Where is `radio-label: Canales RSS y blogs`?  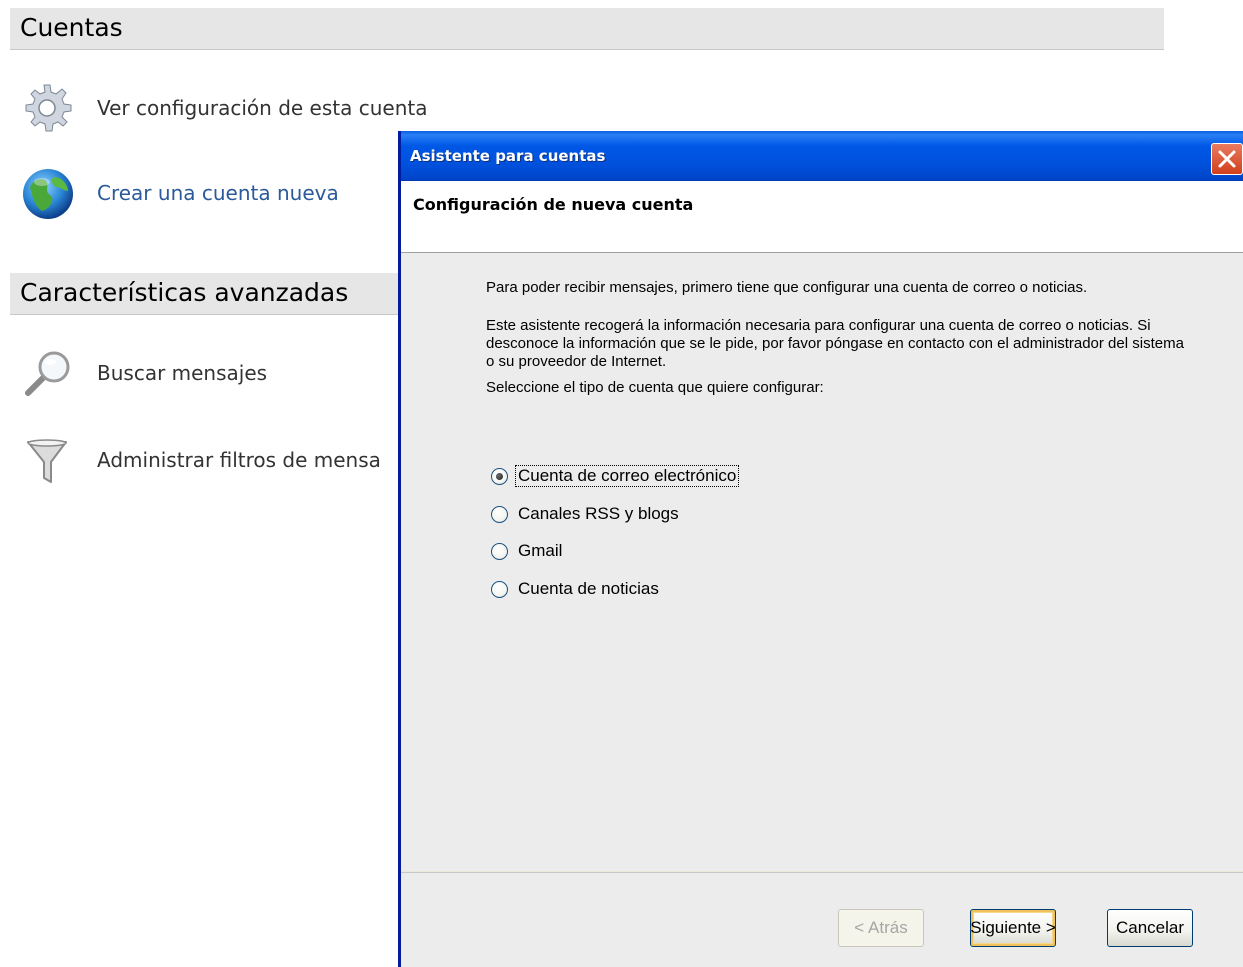
radio-label: Canales RSS y blogs is located at coordinates (598, 514).